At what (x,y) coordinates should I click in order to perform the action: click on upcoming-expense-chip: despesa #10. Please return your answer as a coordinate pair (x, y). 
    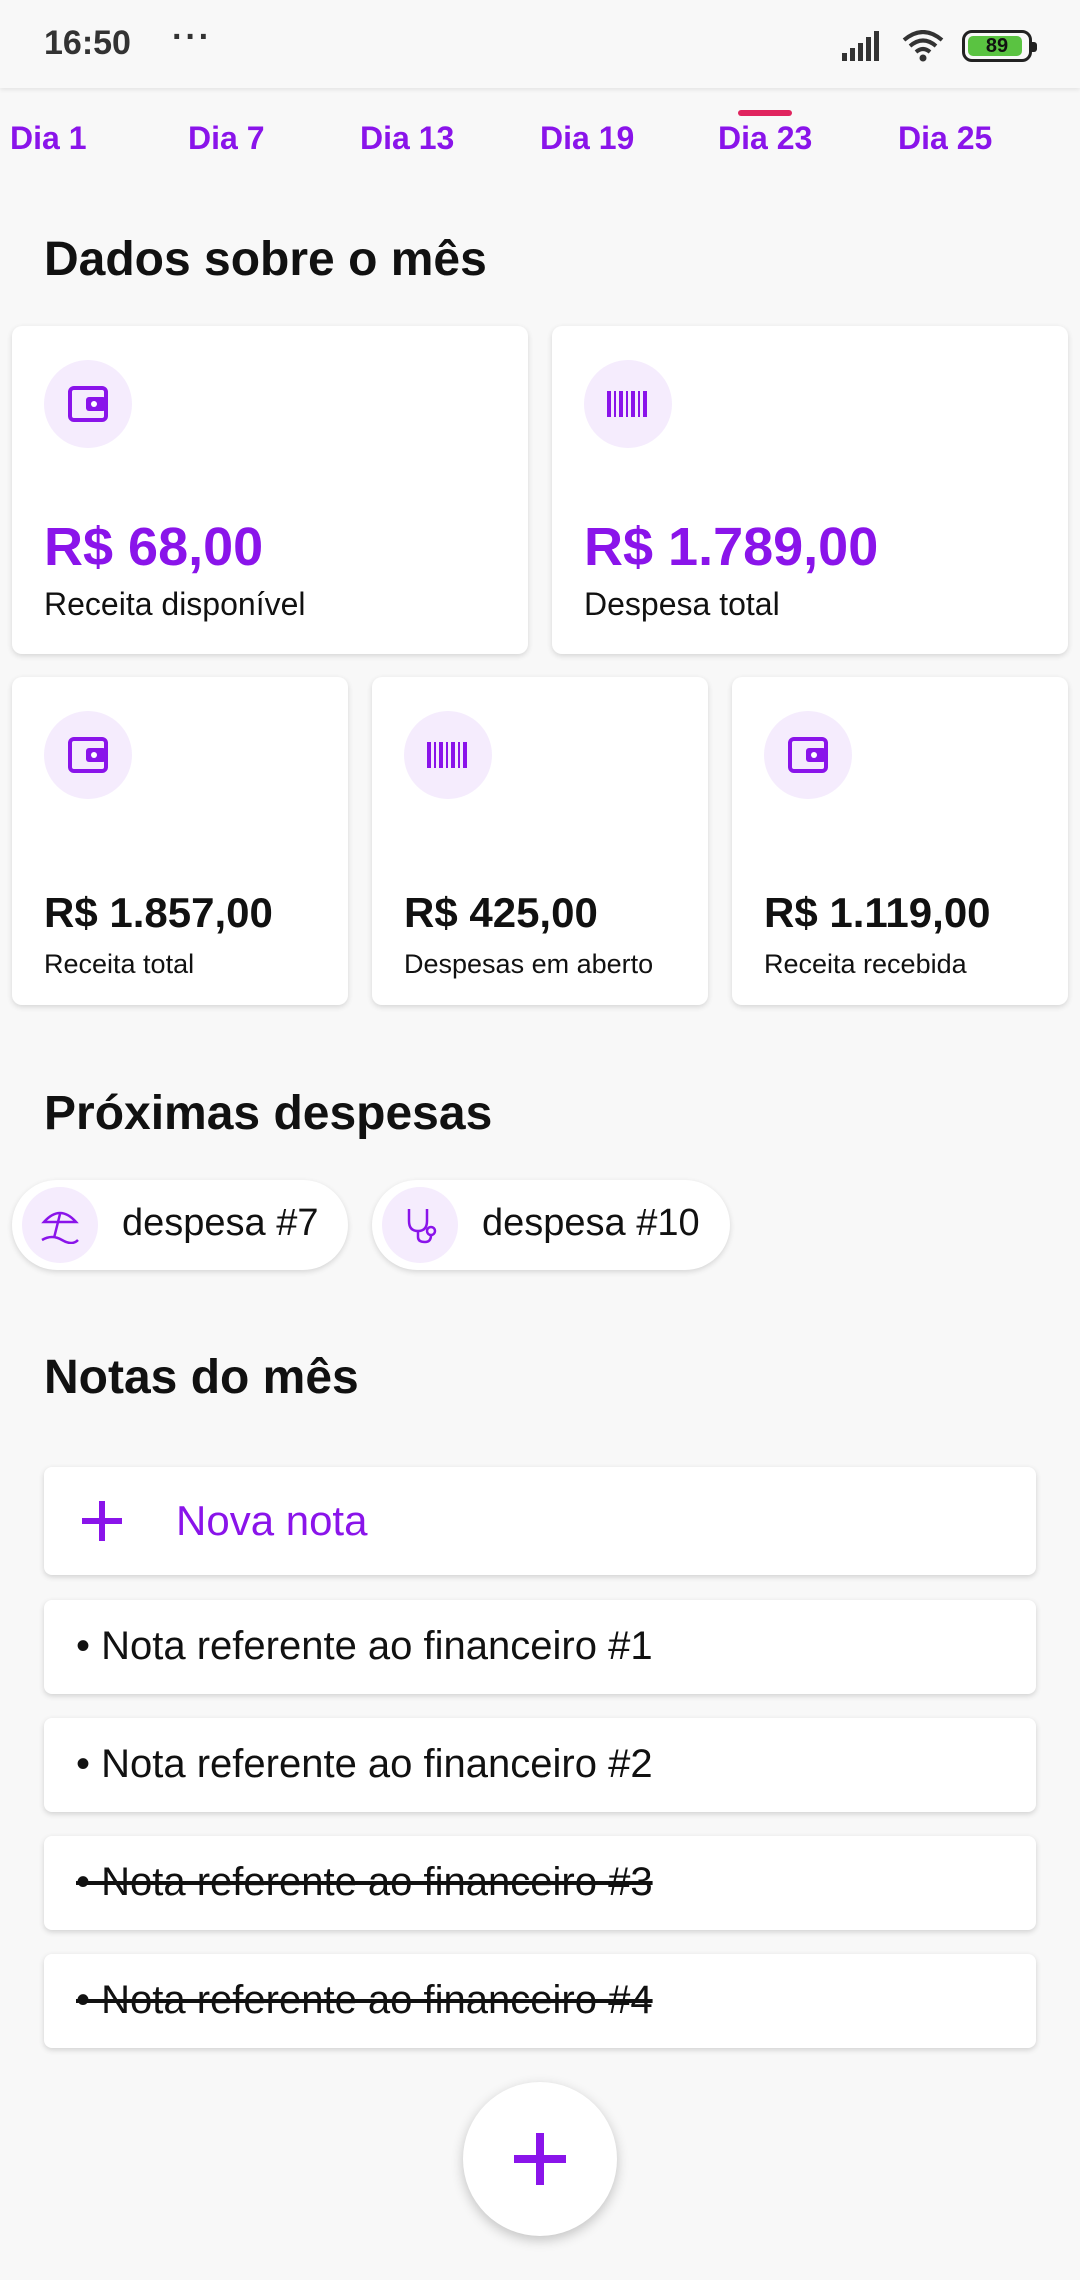
    Looking at the image, I should click on (551, 1225).